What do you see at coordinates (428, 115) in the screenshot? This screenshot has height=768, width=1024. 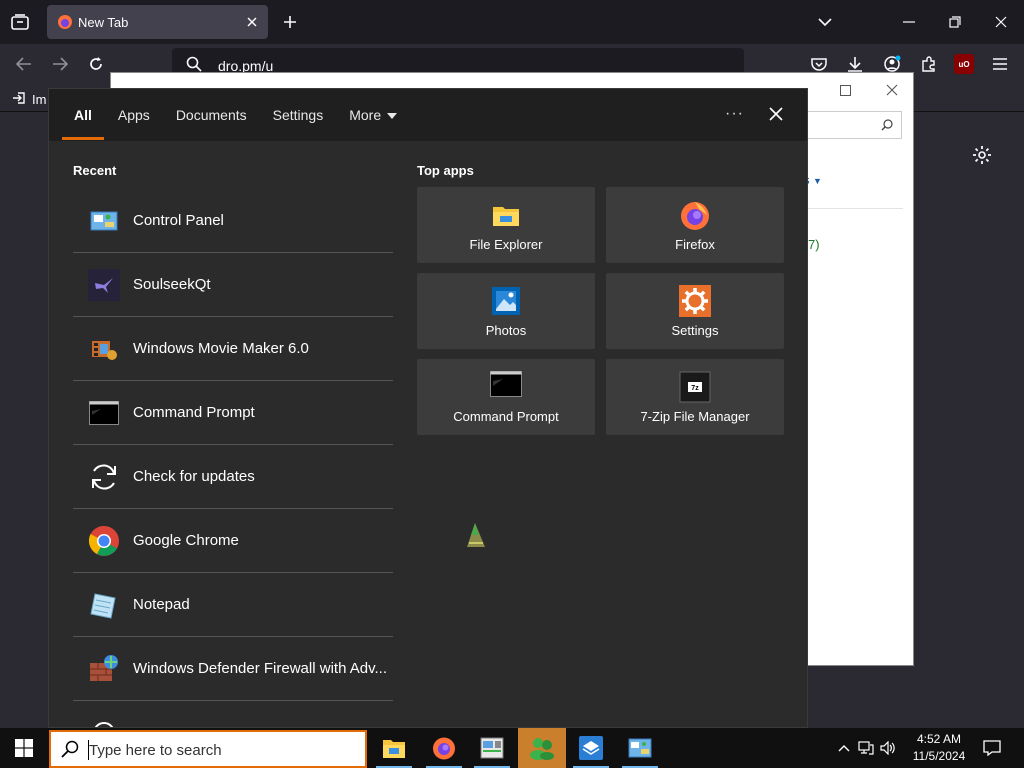 I see `search-filter-header: All Apps Documents Settings More ···` at bounding box center [428, 115].